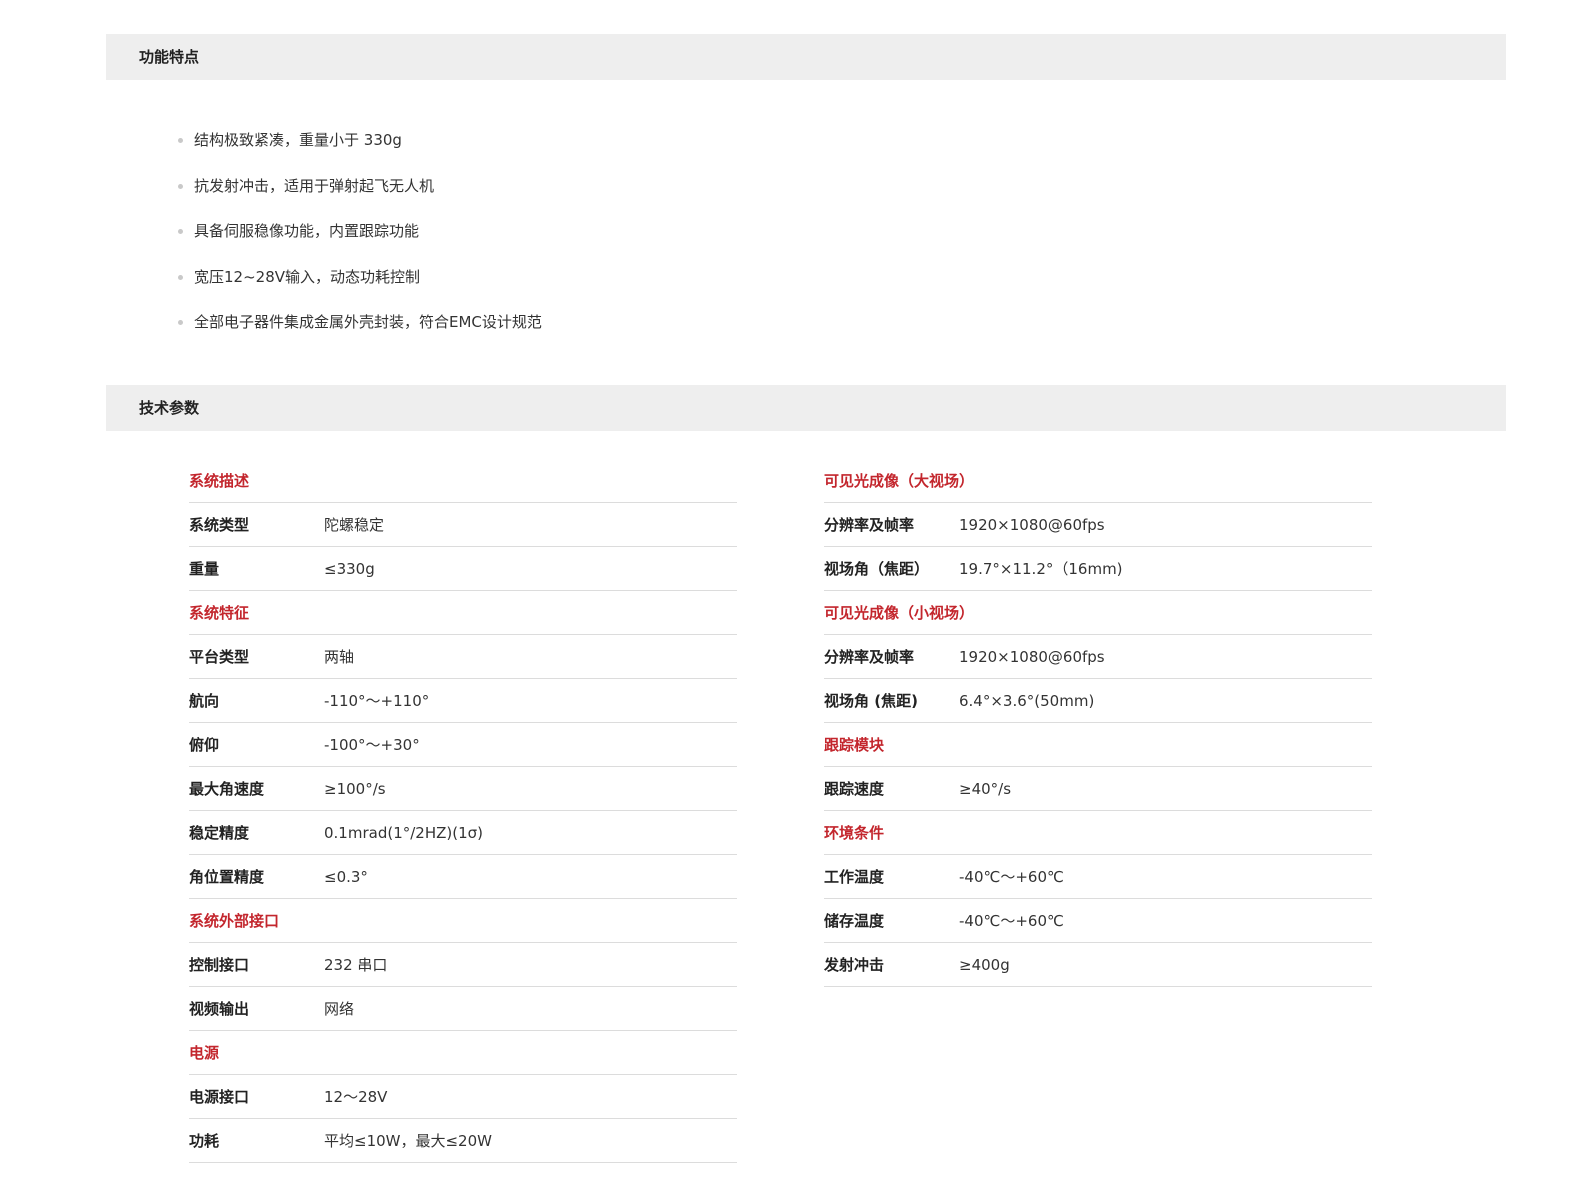 Image resolution: width=1596 pixels, height=1200 pixels. What do you see at coordinates (377, 701) in the screenshot?
I see `spec-value: -110°～+110°` at bounding box center [377, 701].